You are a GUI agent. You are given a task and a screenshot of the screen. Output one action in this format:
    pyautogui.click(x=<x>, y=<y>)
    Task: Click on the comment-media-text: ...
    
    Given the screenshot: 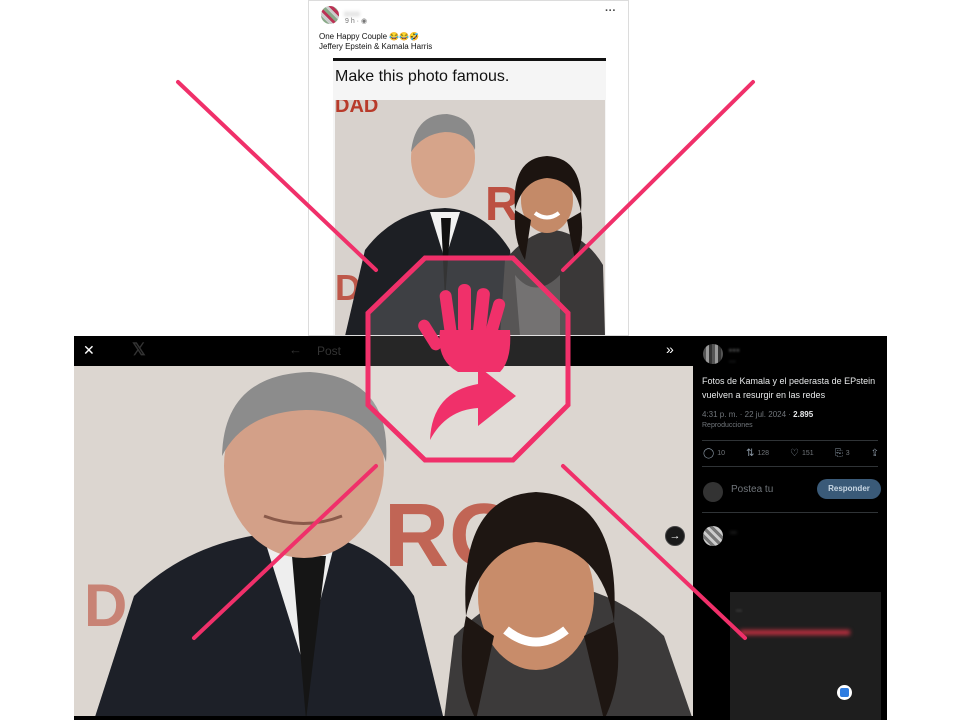 What is the action you would take?
    pyautogui.click(x=739, y=609)
    